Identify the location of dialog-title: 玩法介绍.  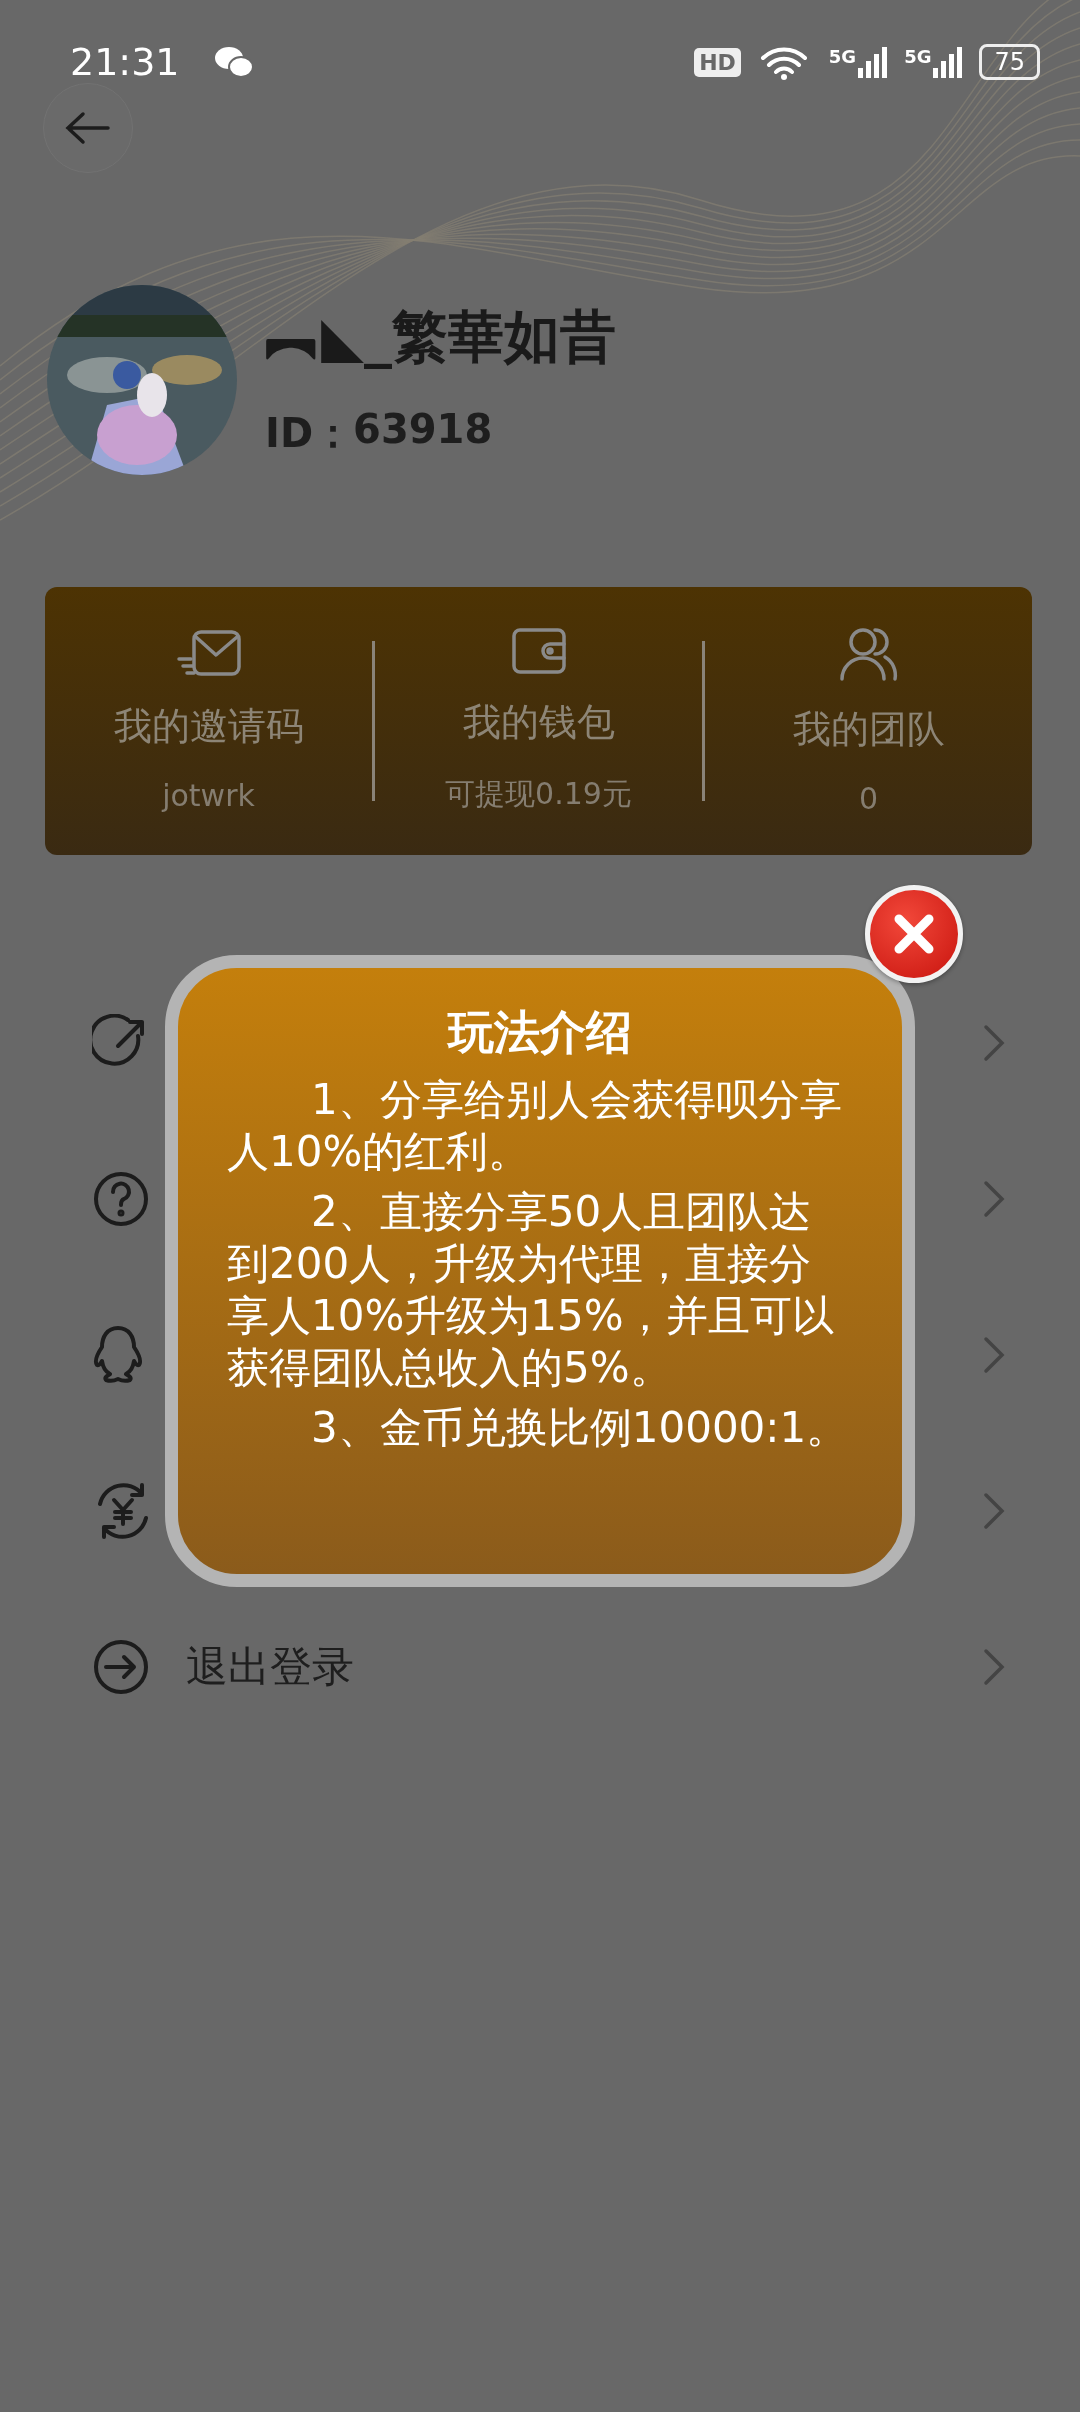
(540, 1032).